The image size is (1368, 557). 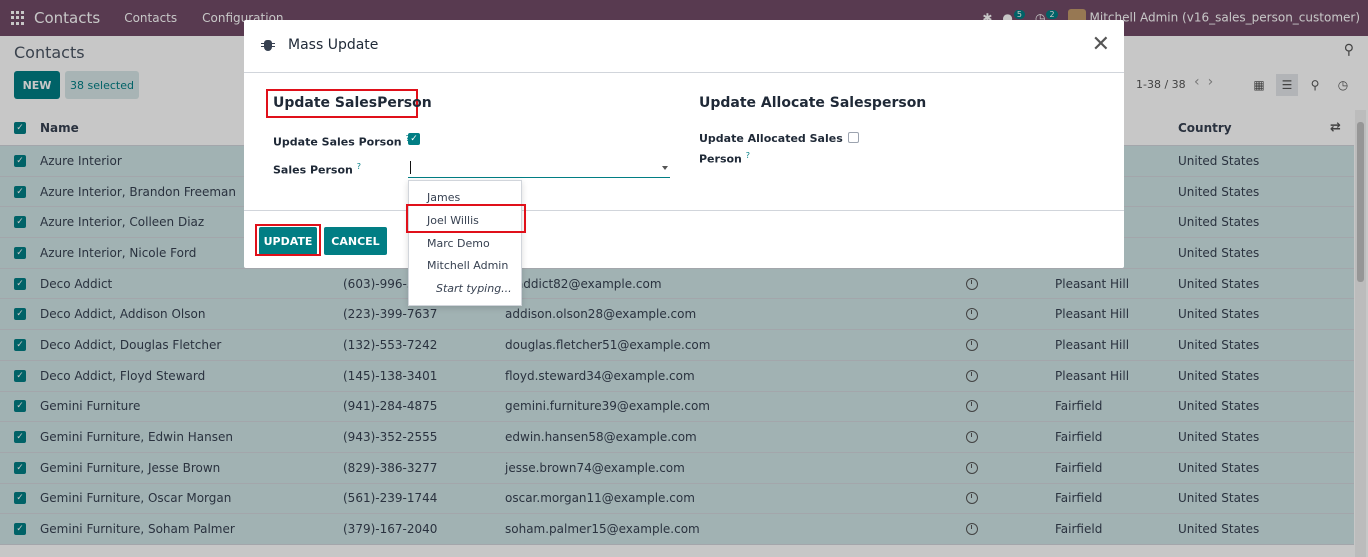 What do you see at coordinates (720, 159) in the screenshot?
I see `allocated-label-line-2: Person` at bounding box center [720, 159].